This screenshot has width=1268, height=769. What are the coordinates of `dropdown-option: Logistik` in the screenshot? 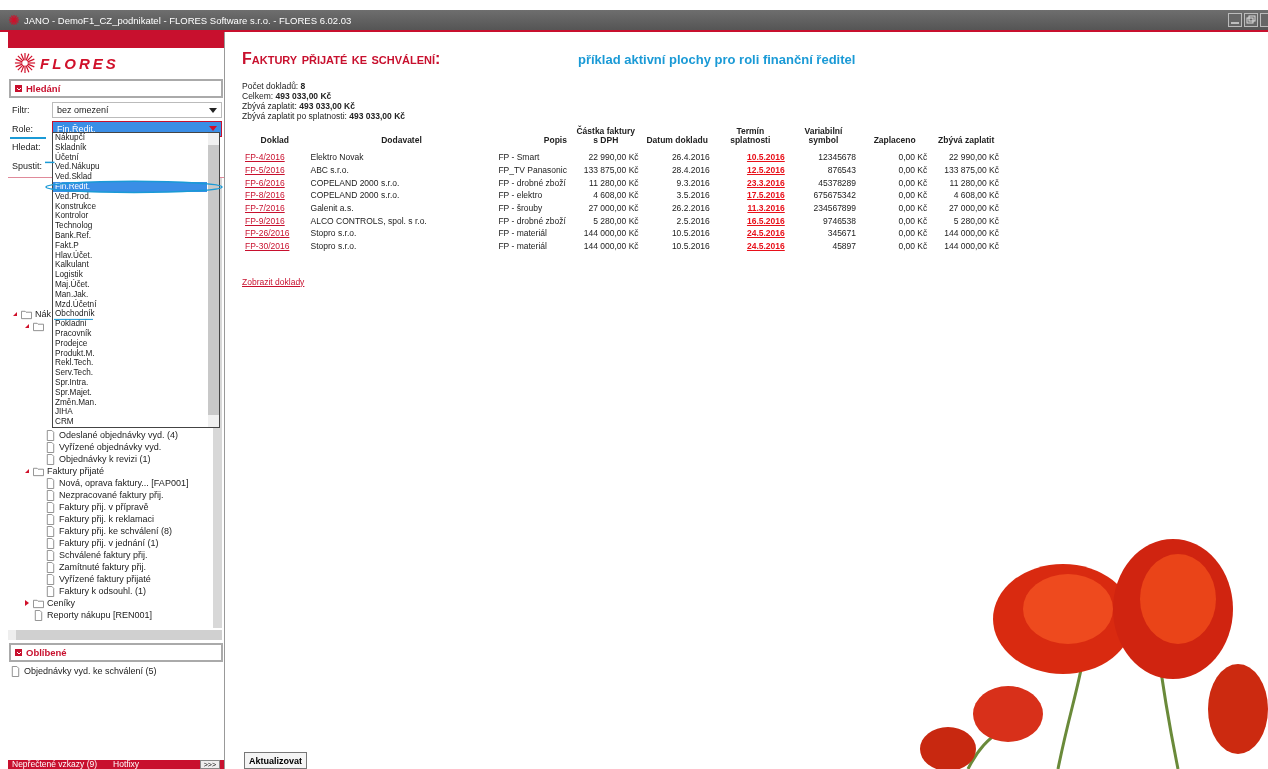 It's located at (130, 275).